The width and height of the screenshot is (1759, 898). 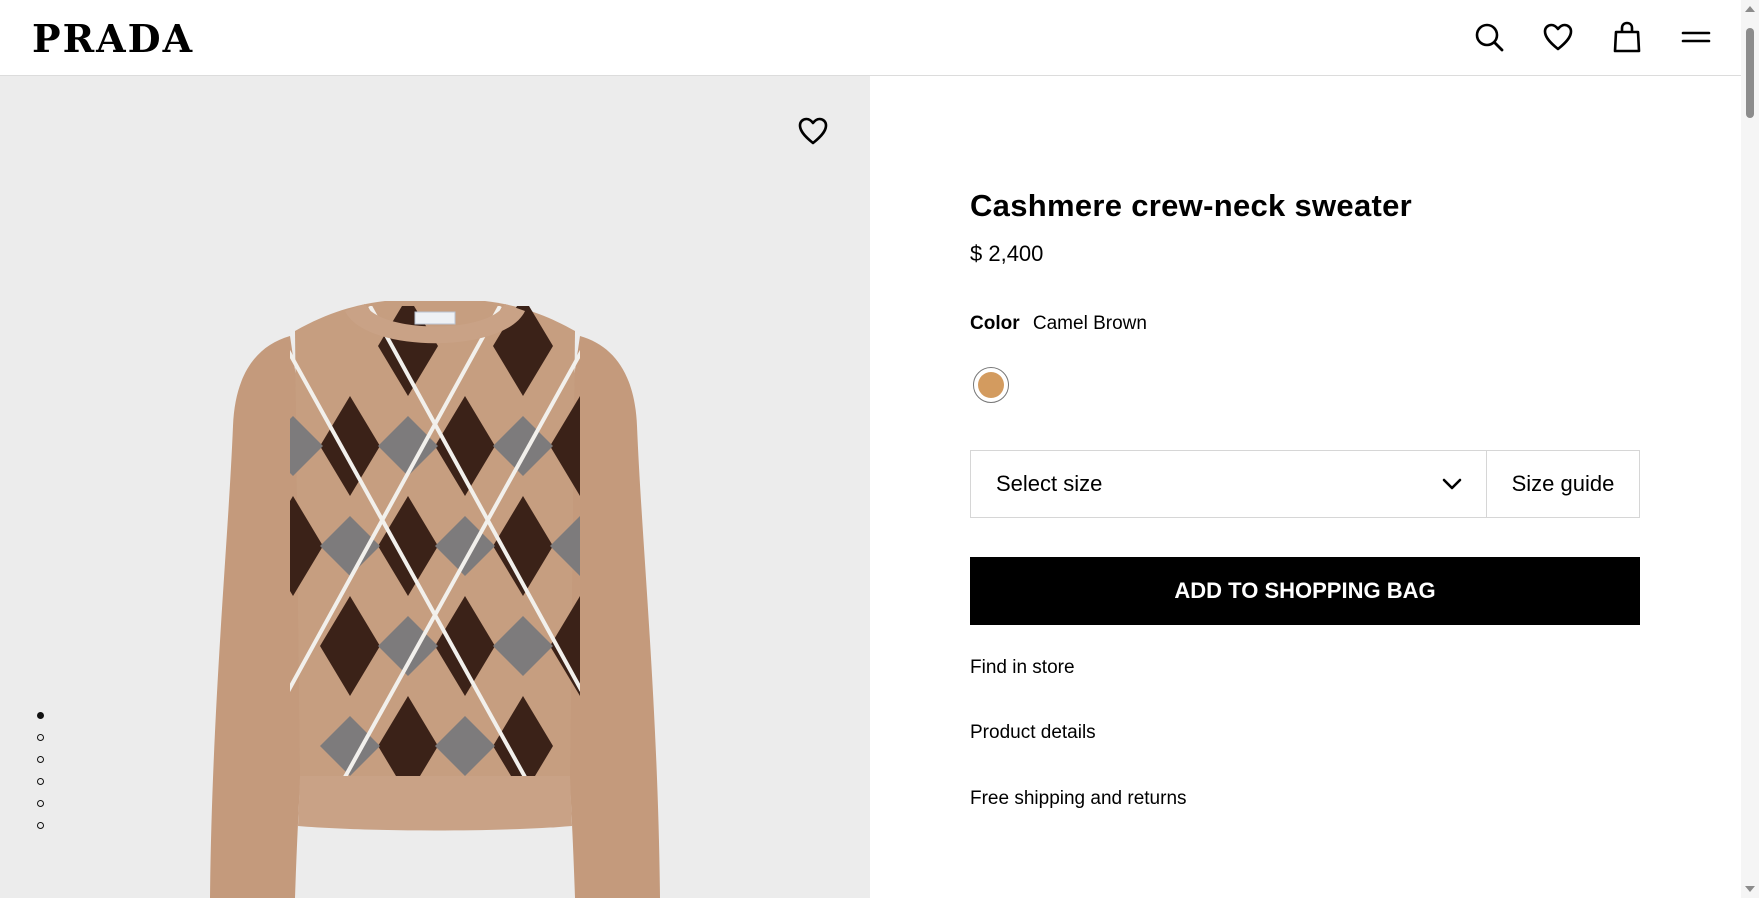 I want to click on color-swatch, so click(x=991, y=385).